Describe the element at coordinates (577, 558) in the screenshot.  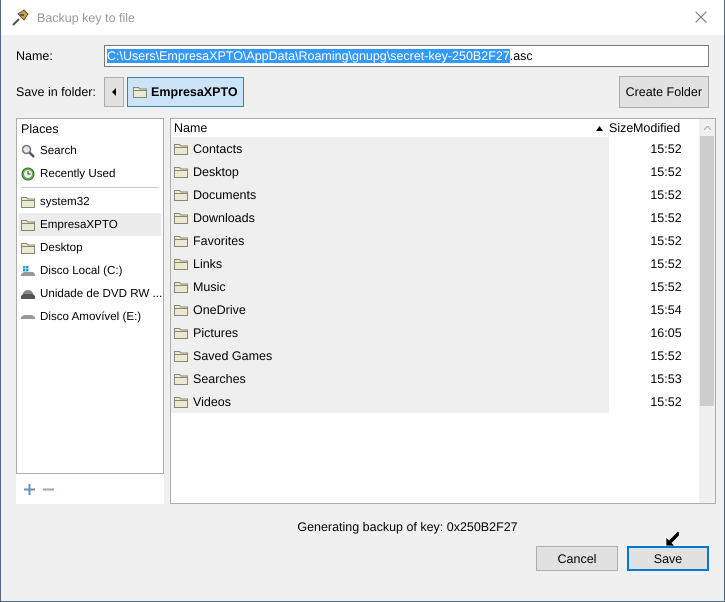
I see `dialog-button: Cancel` at that location.